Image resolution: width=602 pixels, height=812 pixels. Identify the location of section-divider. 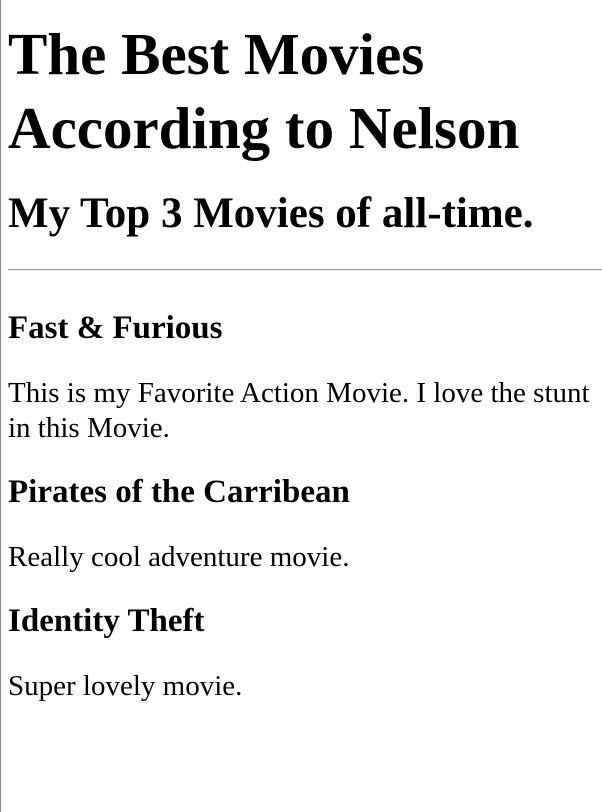
(305, 270).